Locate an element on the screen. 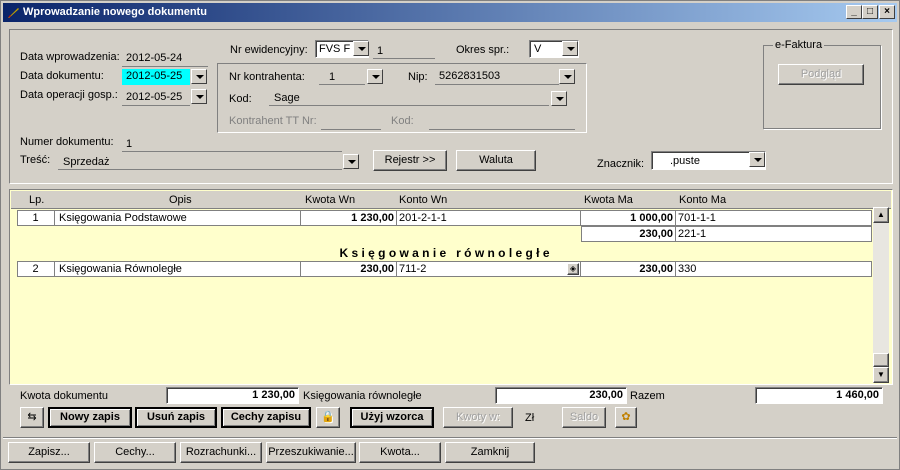 This screenshot has width=900, height=470. col-kwota-ma: Kwota Ma is located at coordinates (608, 200).